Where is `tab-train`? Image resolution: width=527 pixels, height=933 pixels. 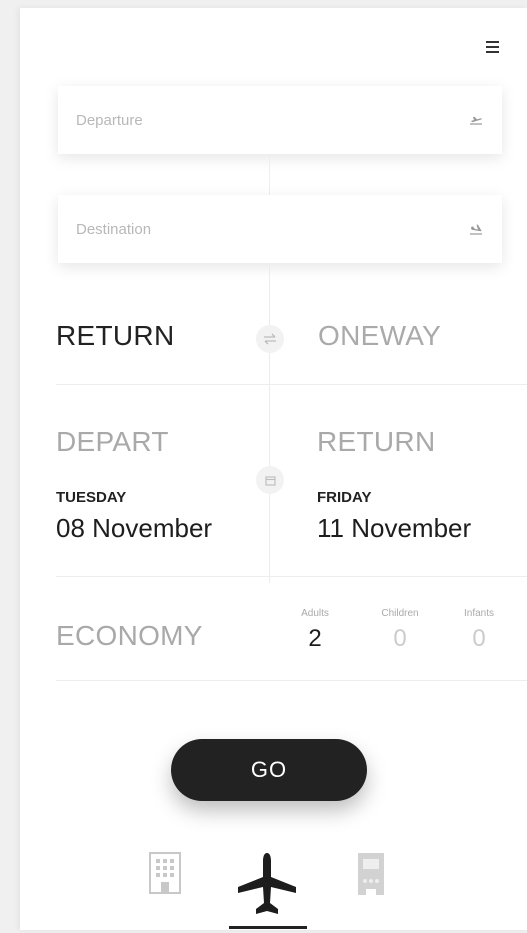 tab-train is located at coordinates (371, 876).